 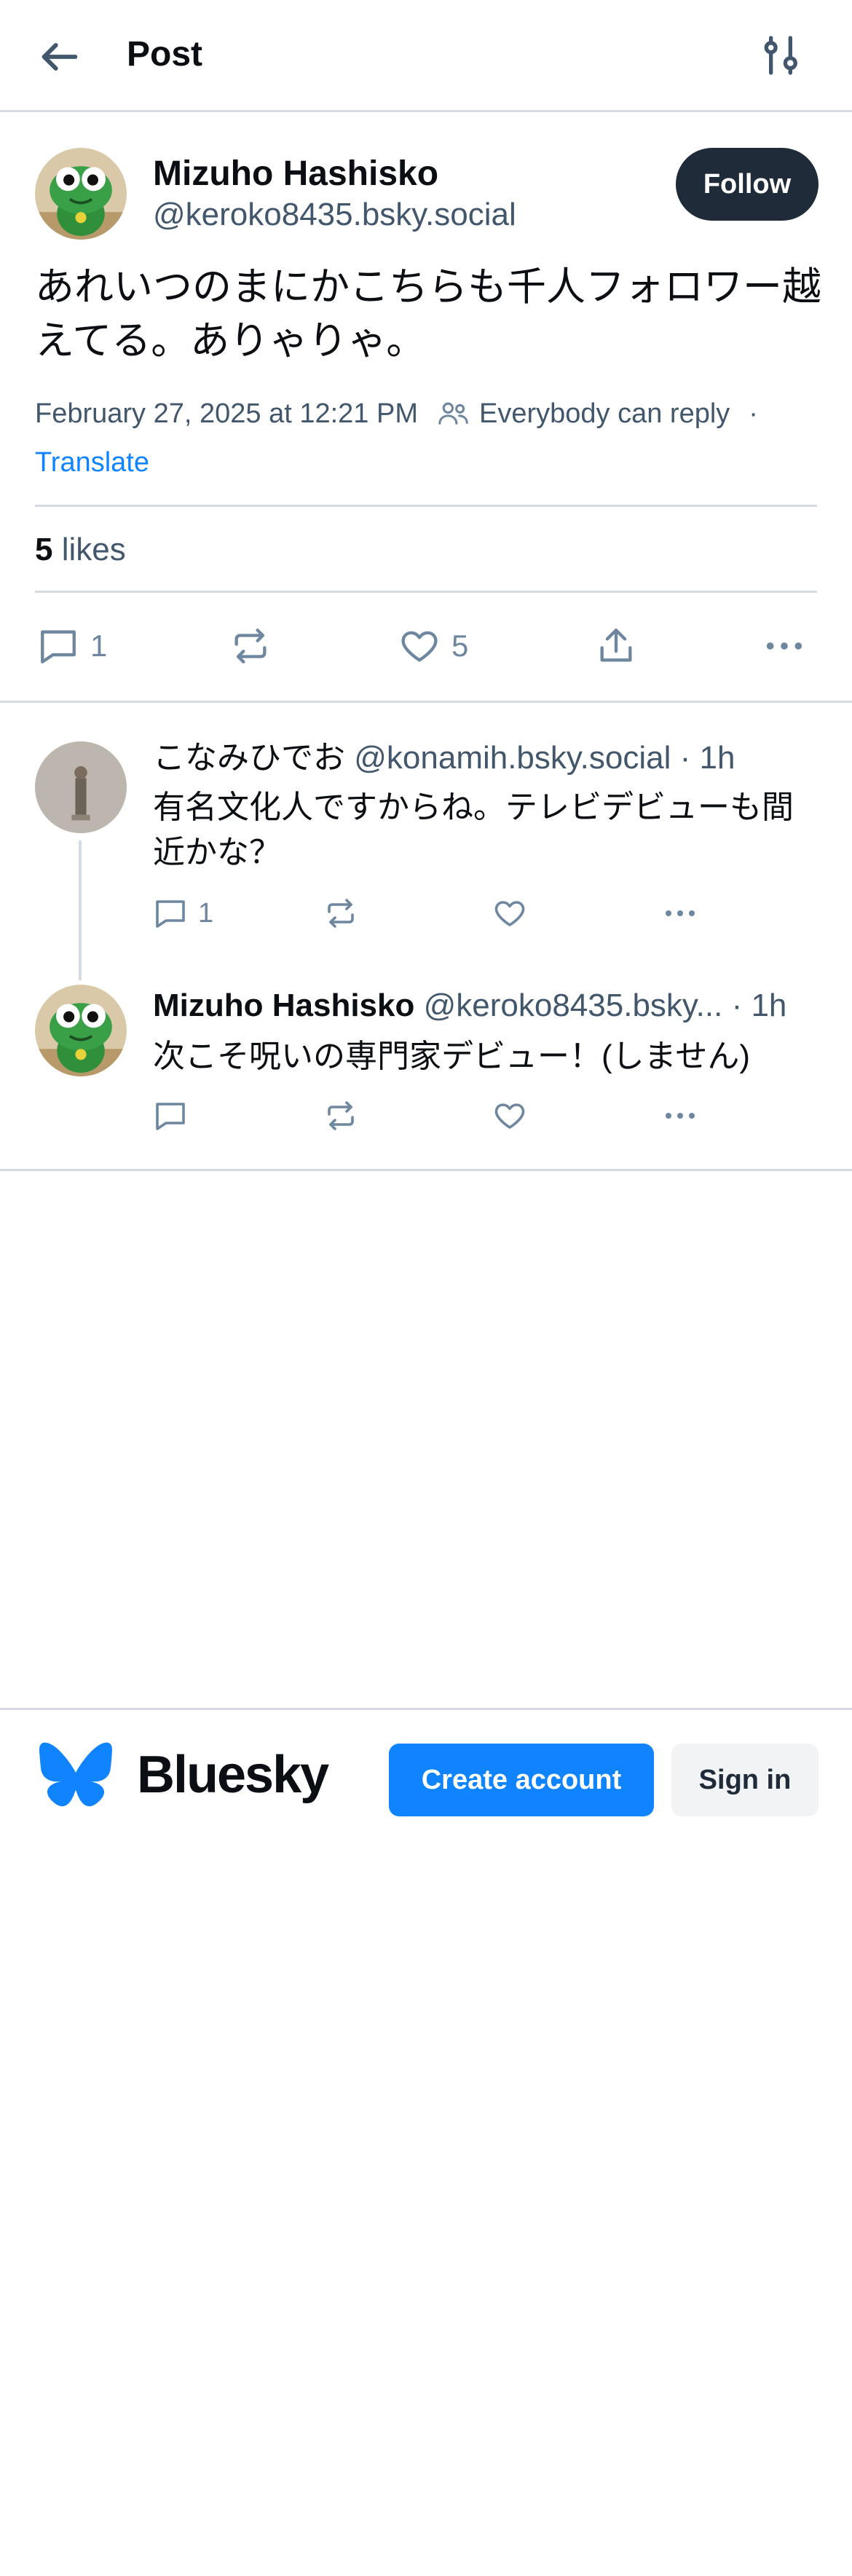 What do you see at coordinates (226, 414) in the screenshot?
I see `post-timestamp: February 27, 2025 at 12:21 PM` at bounding box center [226, 414].